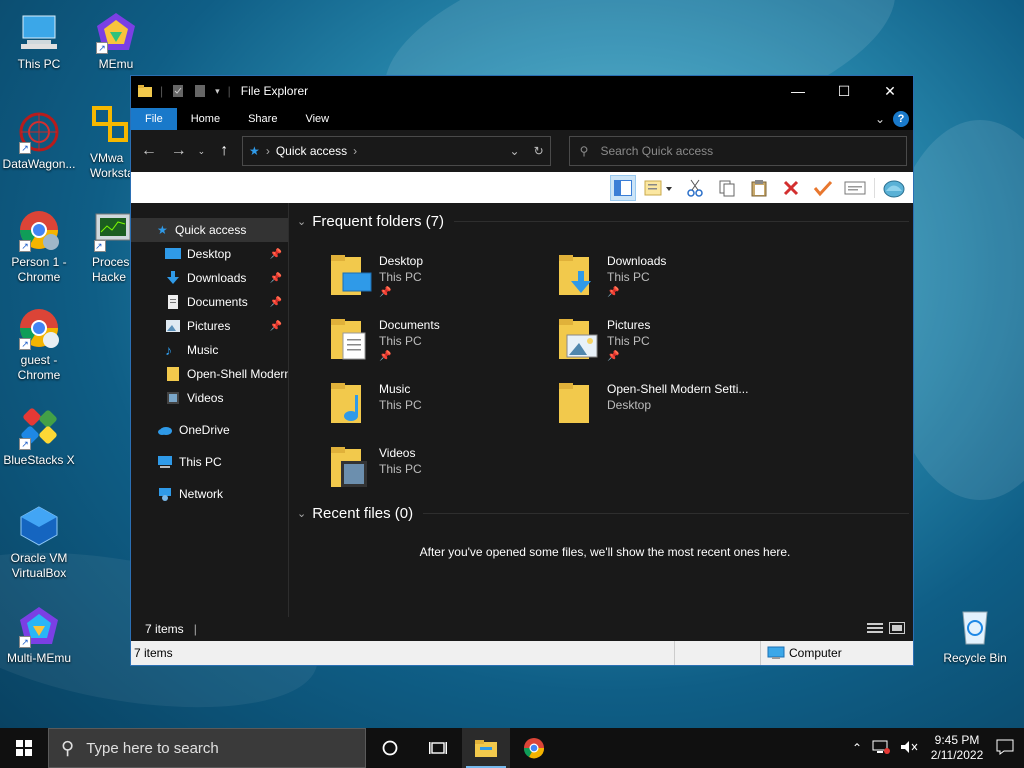  I want to click on folder-tile-open-shell: Open-Shell Modern Setti... Desktop, so click(671, 411).